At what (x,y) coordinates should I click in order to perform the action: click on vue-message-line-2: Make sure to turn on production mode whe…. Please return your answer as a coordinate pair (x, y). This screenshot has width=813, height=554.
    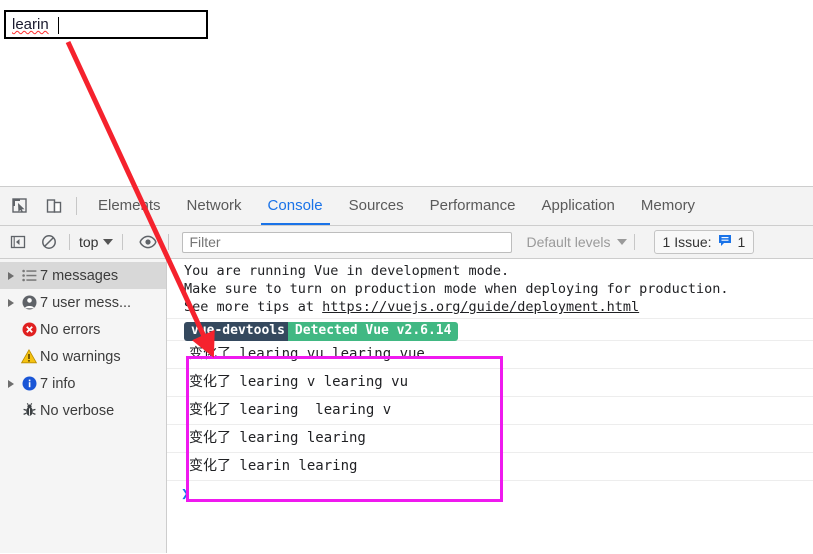
    Looking at the image, I should click on (456, 289).